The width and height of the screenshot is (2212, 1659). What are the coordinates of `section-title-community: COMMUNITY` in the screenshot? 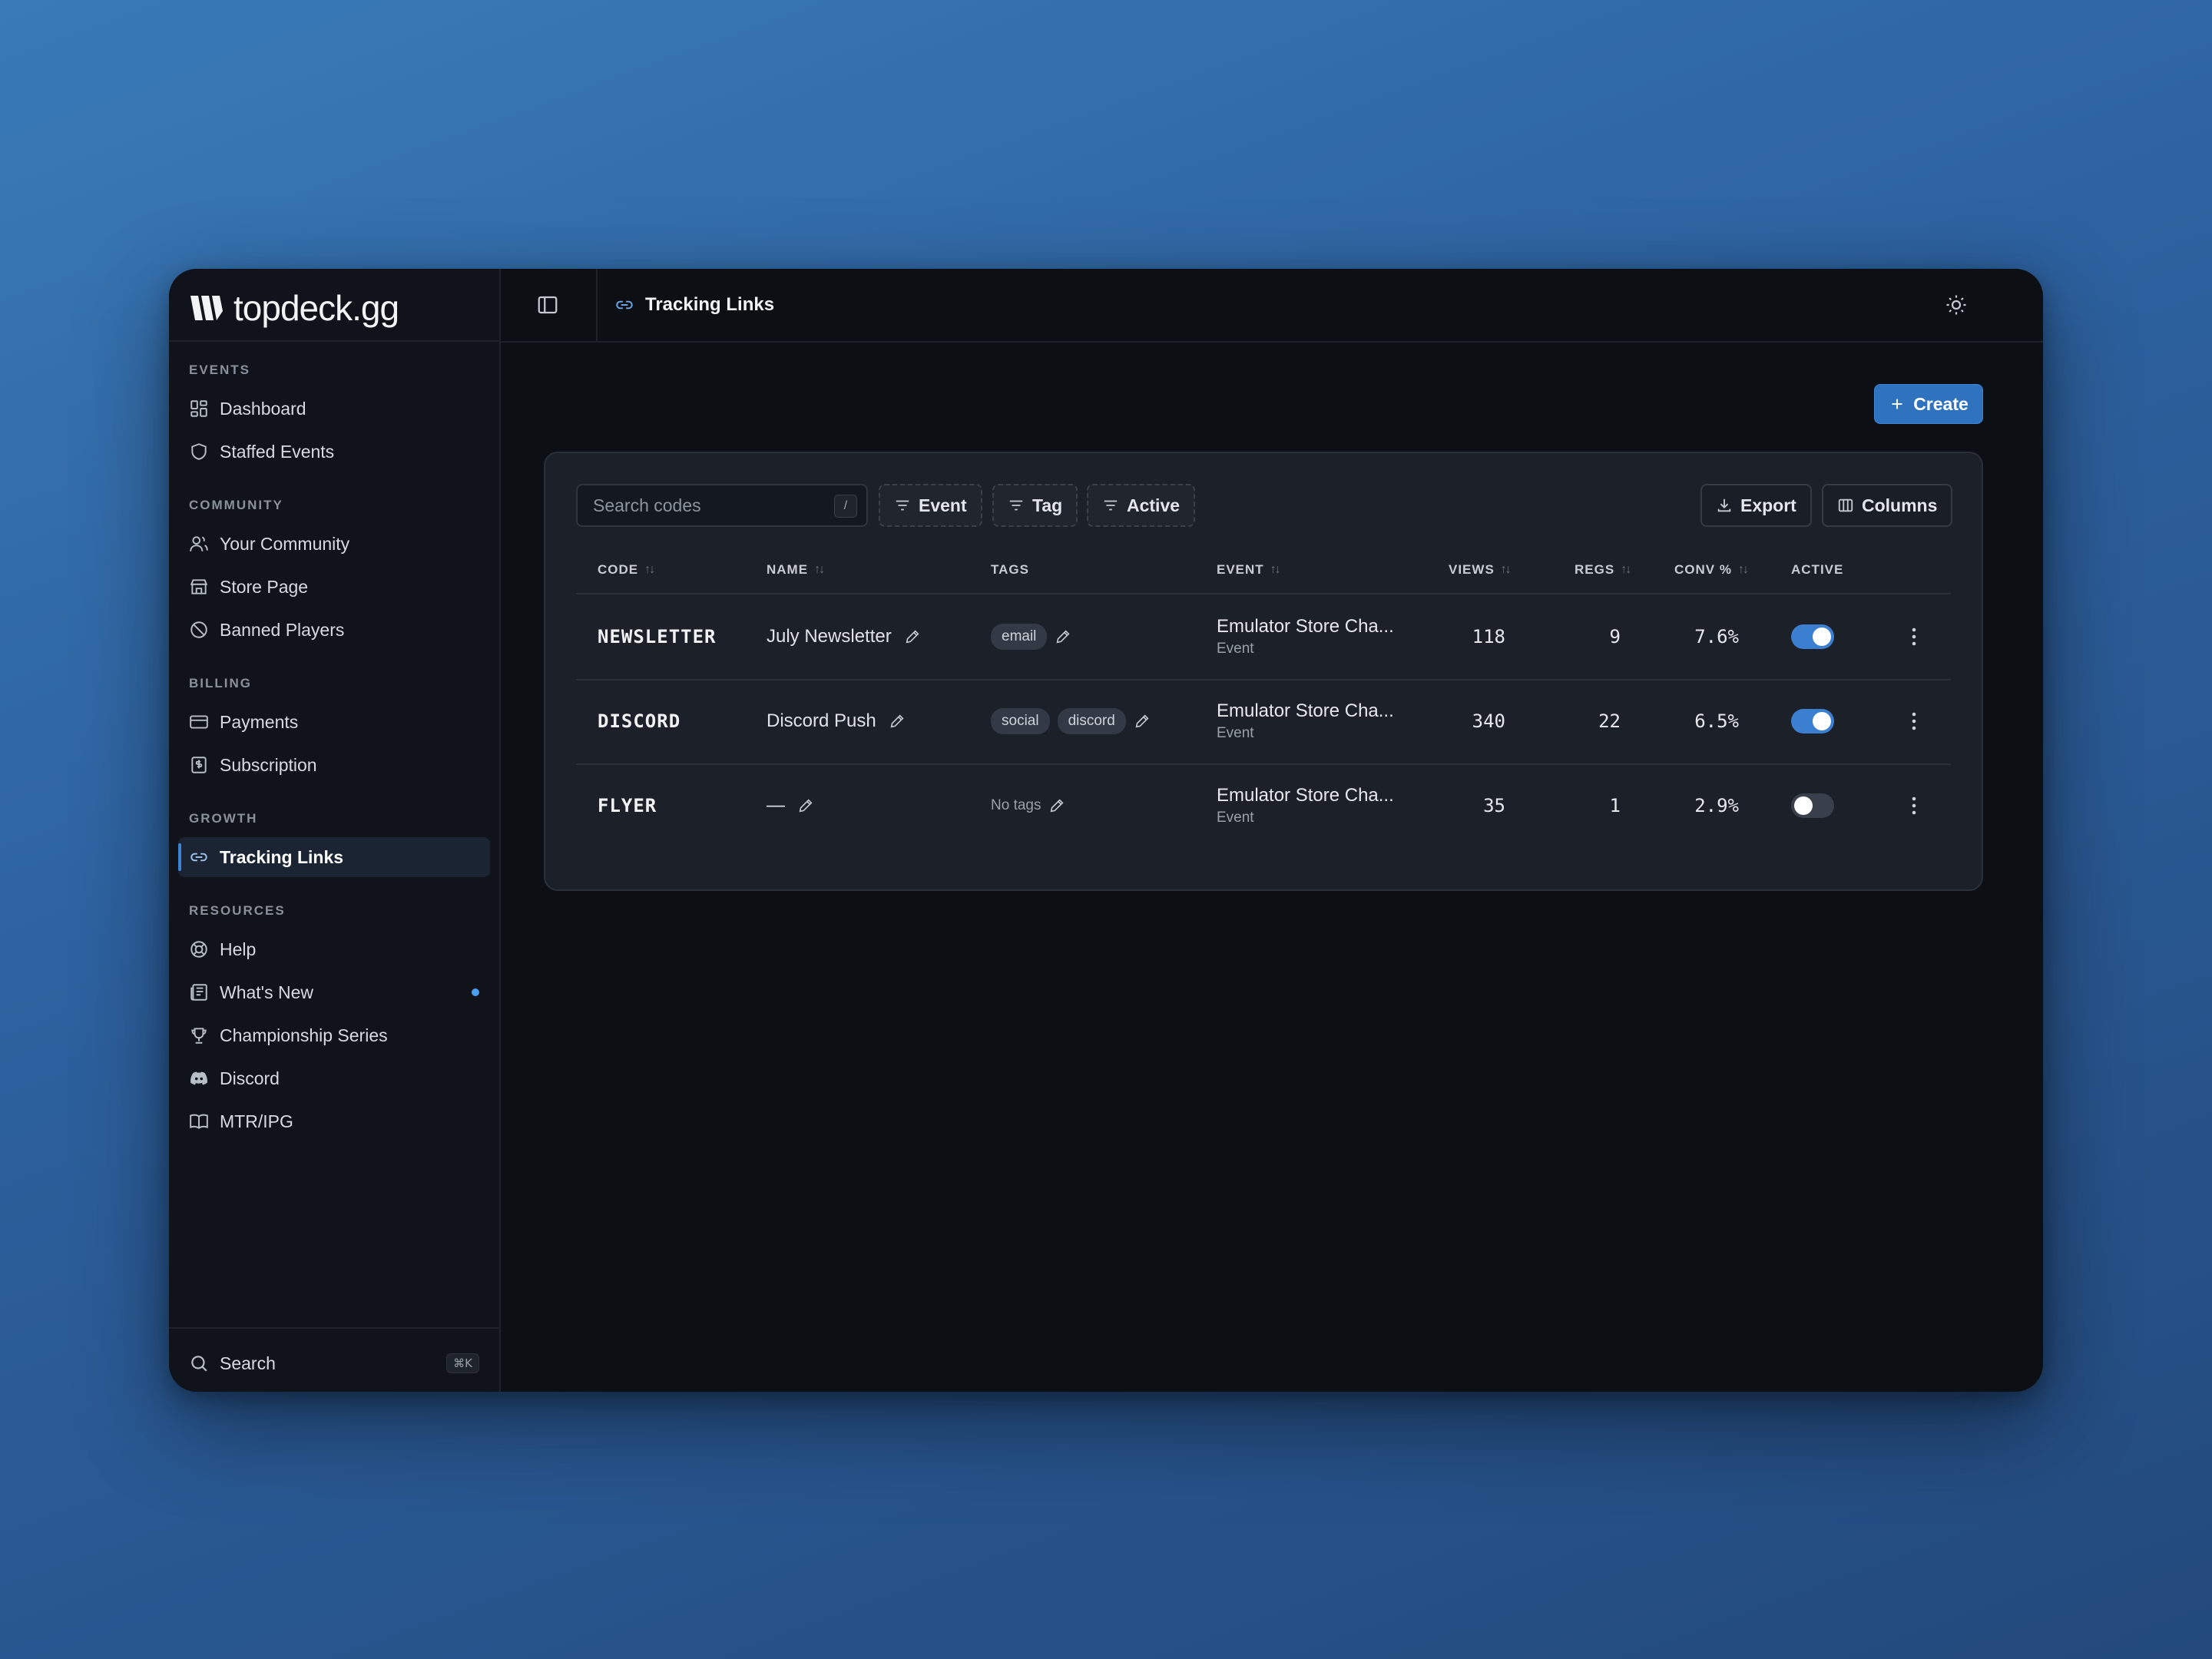 It's located at (236, 505).